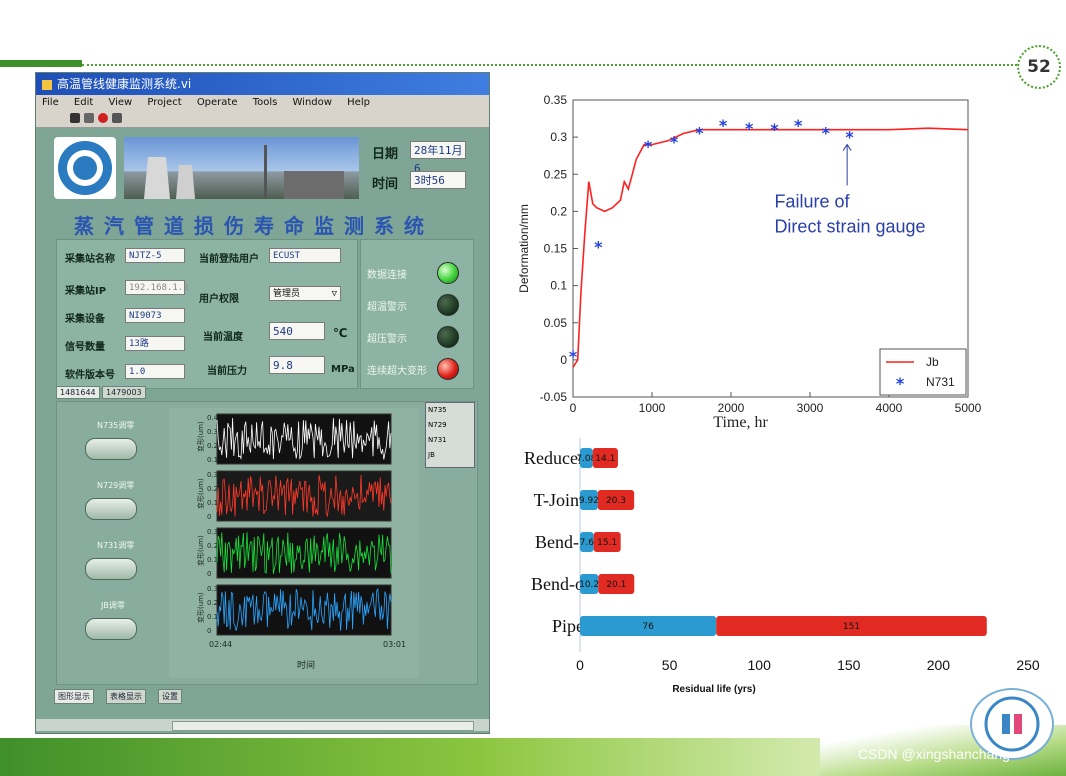 The image size is (1066, 776). I want to click on pressure-label: 当前压力, so click(227, 371).